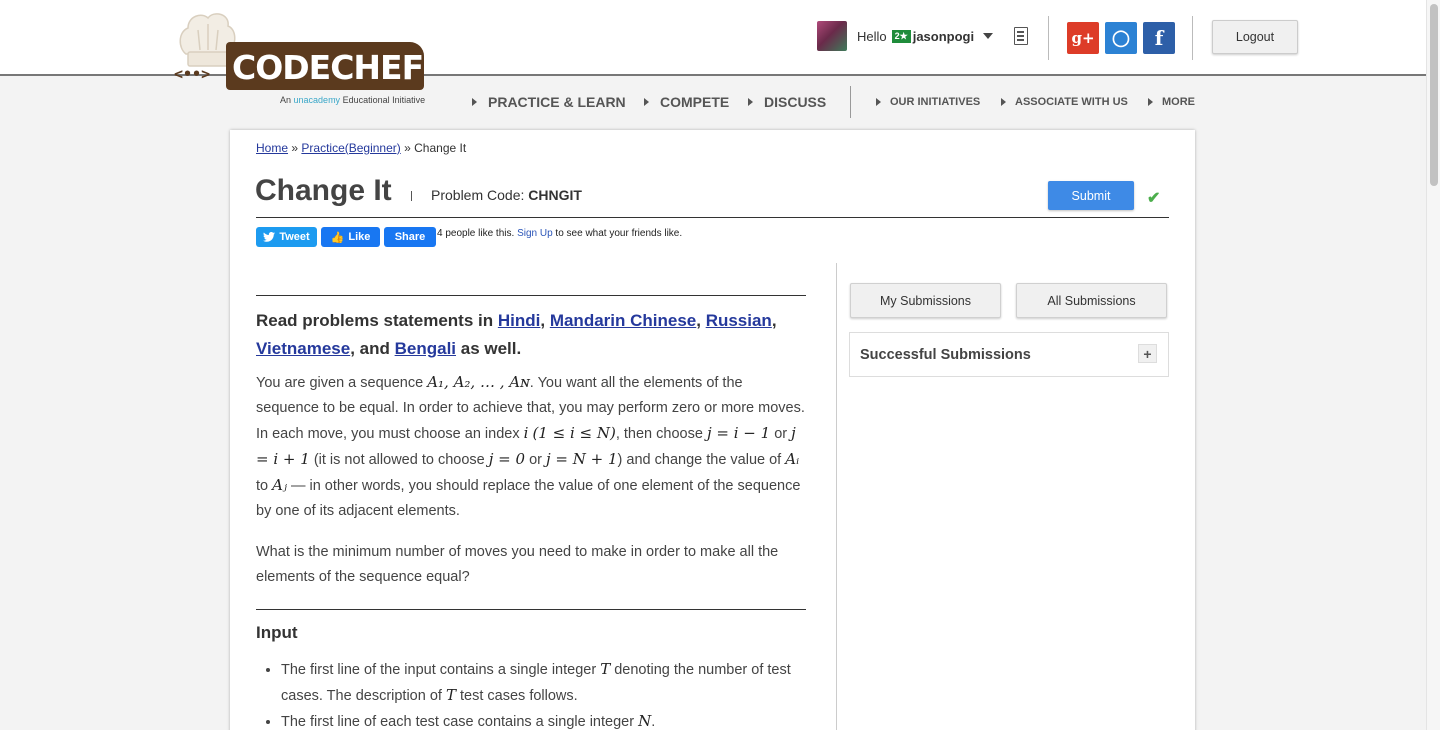  Describe the element at coordinates (1121, 38) in the screenshot. I see `github-icon: ◯` at that location.